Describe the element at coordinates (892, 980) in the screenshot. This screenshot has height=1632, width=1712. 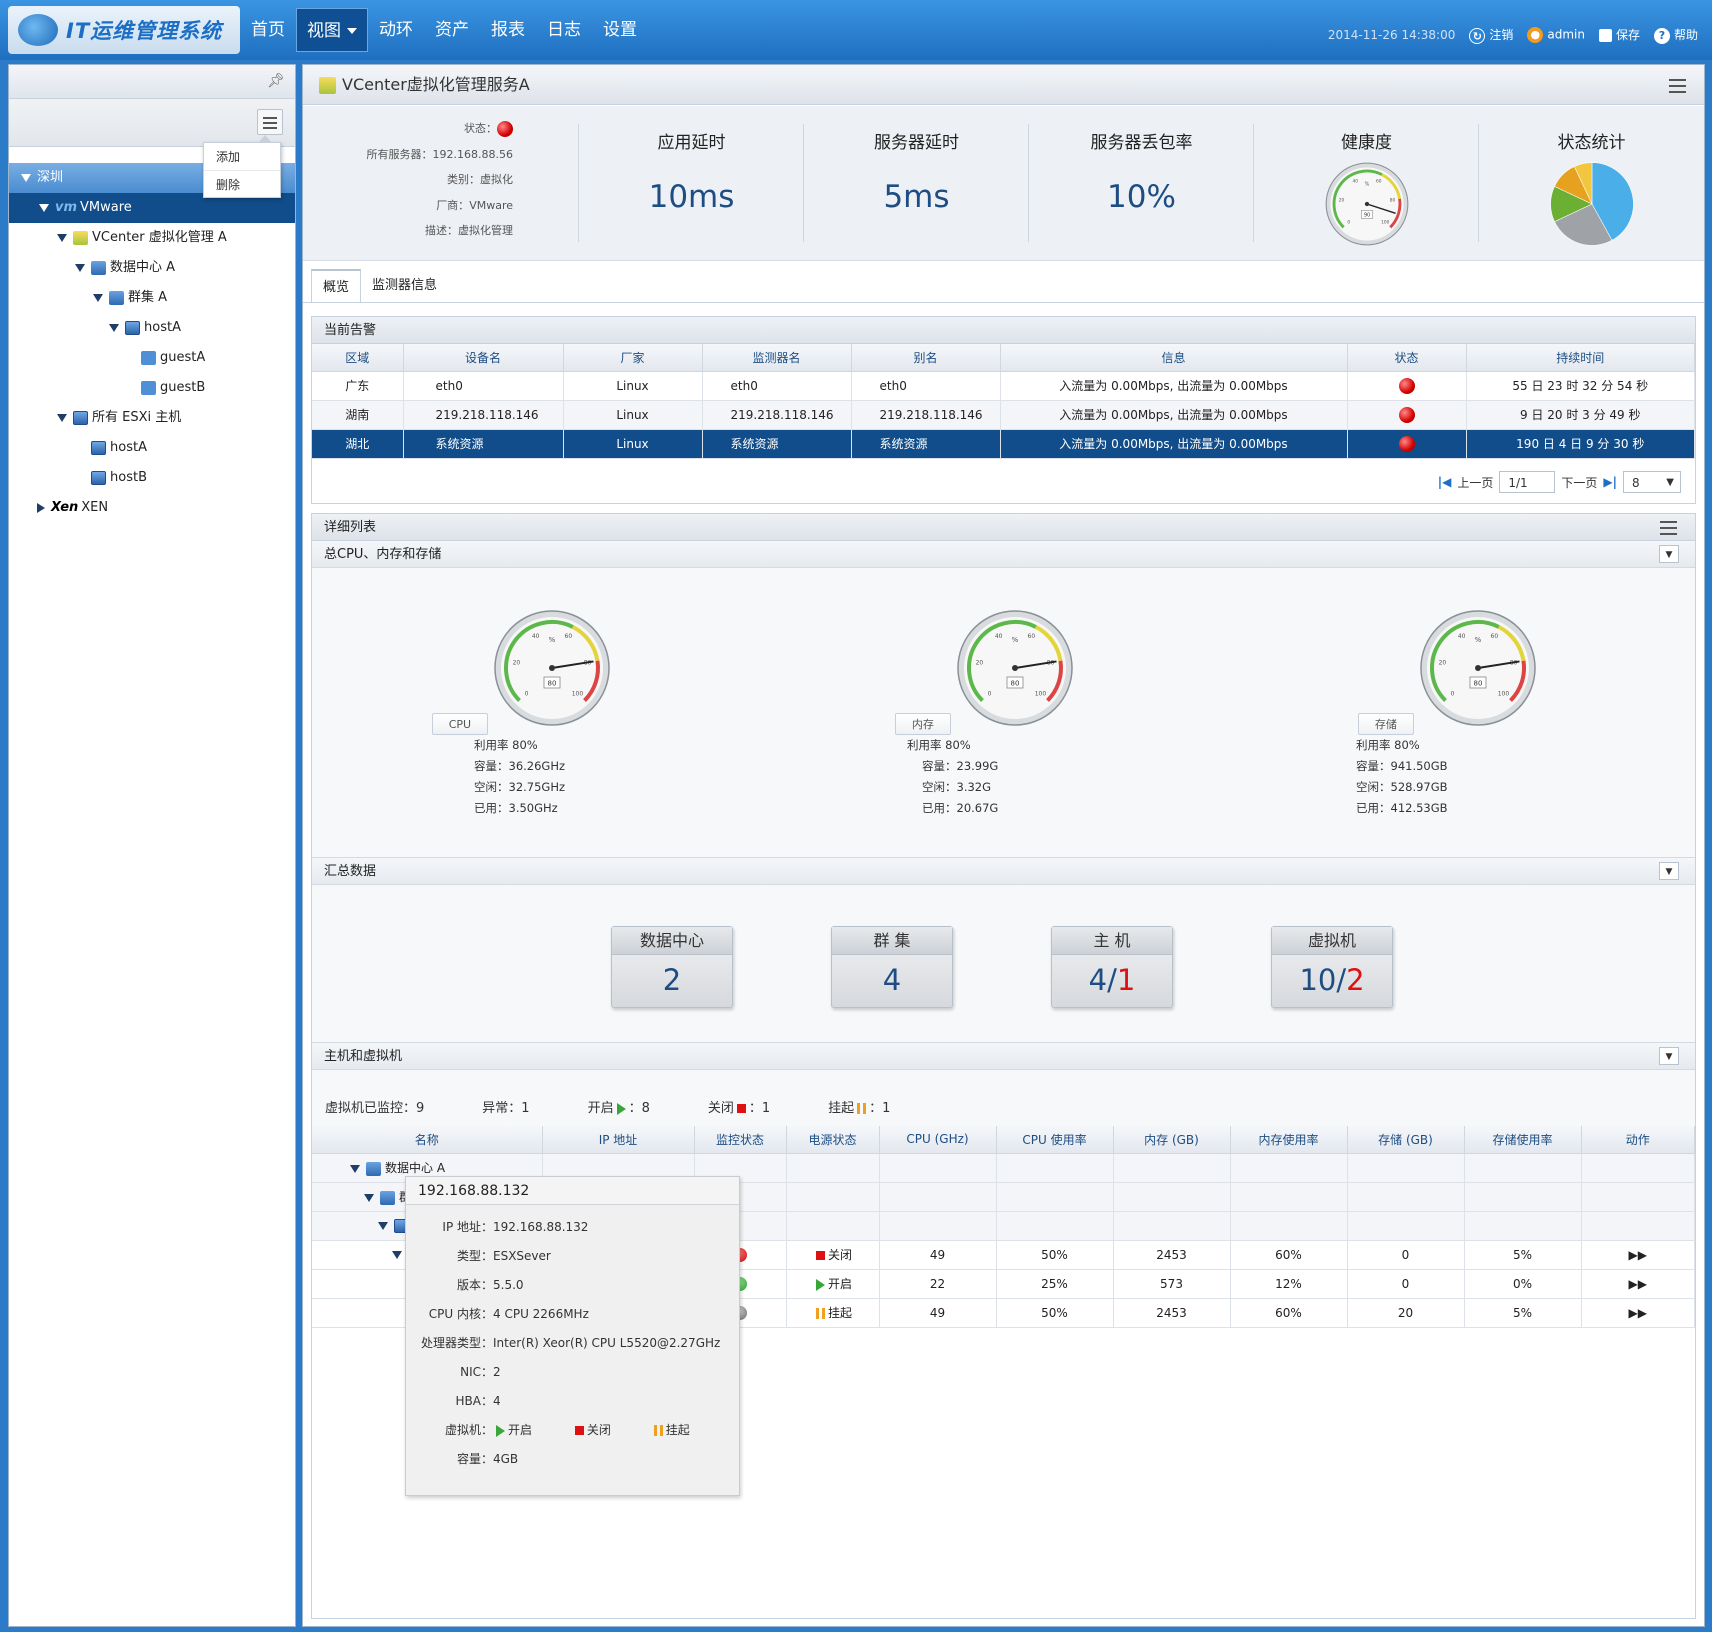
I see `card-number: 4` at that location.